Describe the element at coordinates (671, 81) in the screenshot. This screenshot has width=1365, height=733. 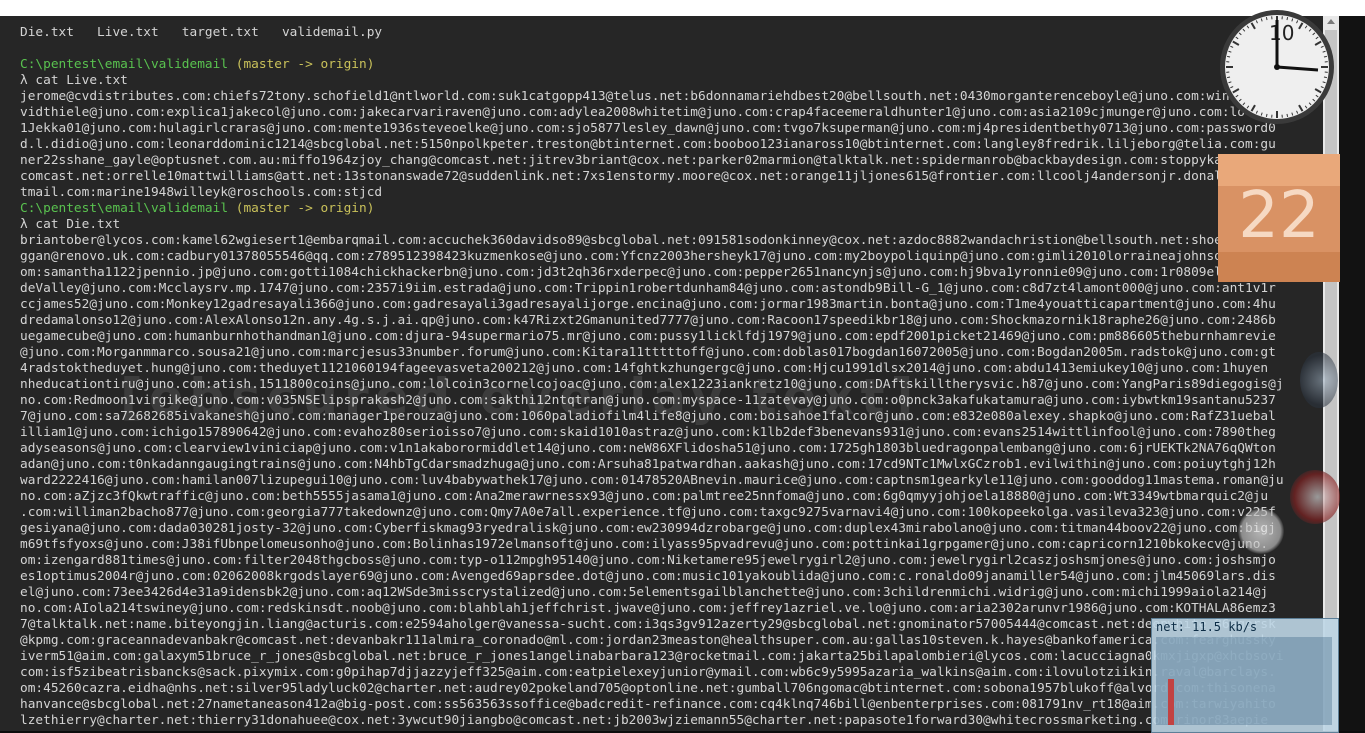
I see `terminal-line: λ cat Live.txt` at that location.